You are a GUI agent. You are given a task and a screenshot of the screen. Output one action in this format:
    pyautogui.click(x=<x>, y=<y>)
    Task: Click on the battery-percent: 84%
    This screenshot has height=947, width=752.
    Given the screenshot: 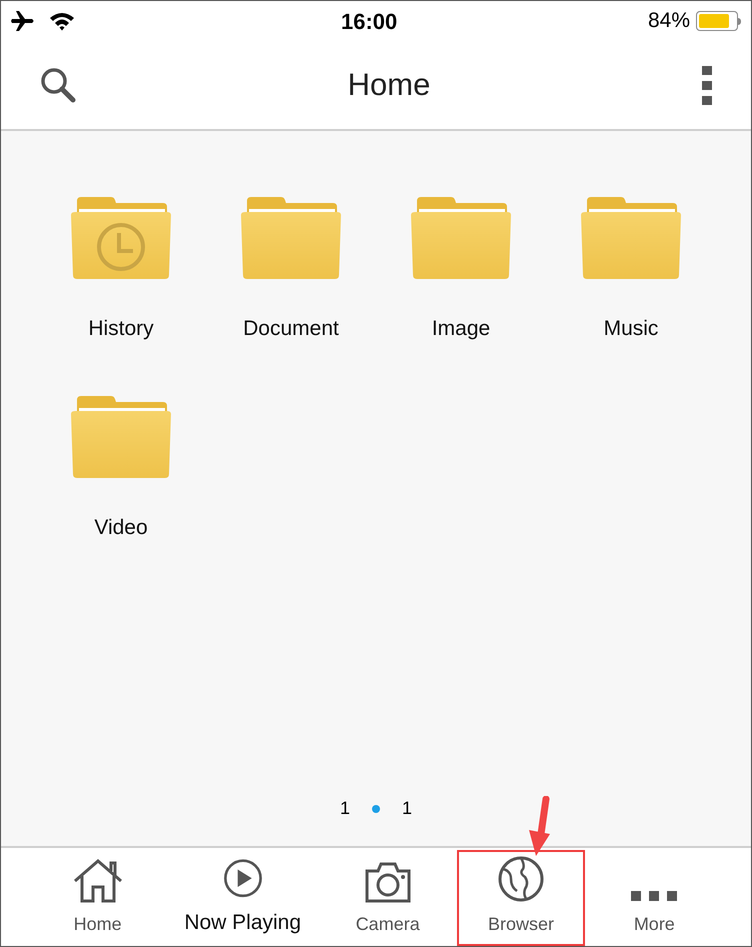 What is the action you would take?
    pyautogui.click(x=669, y=21)
    